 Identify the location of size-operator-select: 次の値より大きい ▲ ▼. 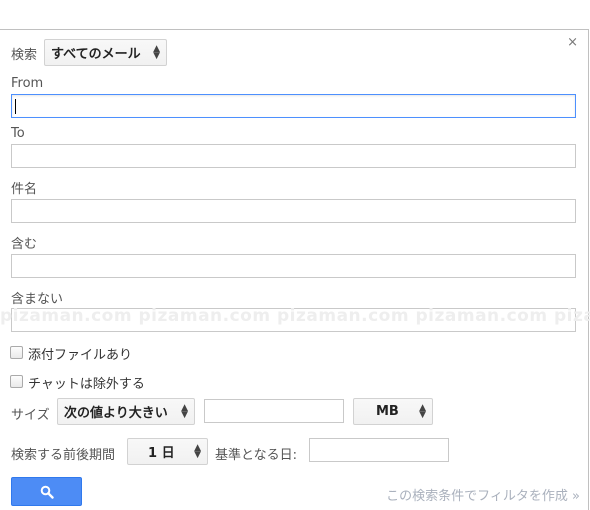
(126, 411).